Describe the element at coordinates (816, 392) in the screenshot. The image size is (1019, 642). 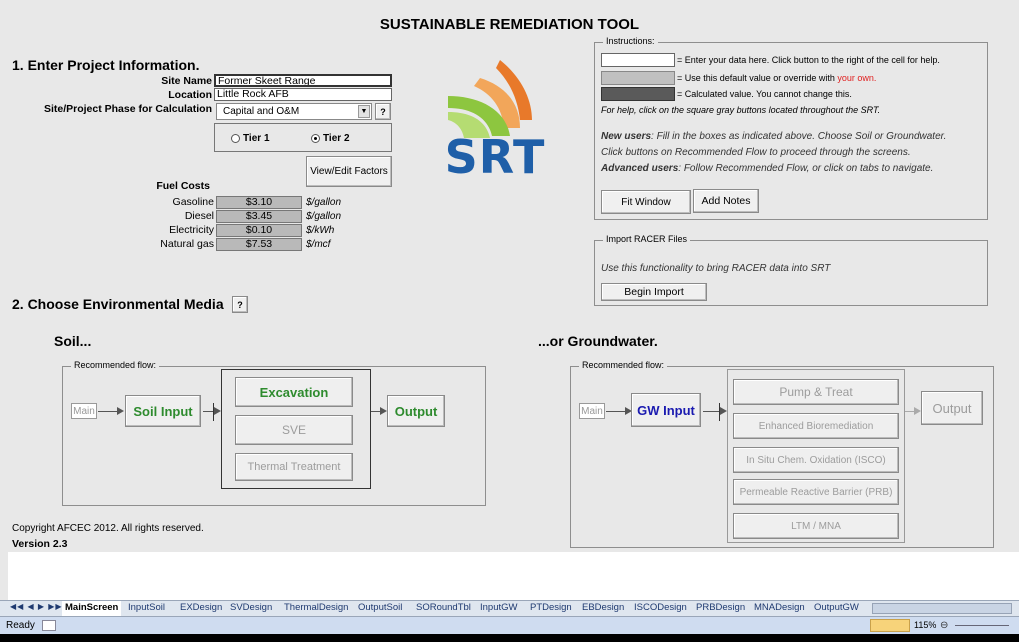
I see `pump-treat-button: Pump & Treat` at that location.